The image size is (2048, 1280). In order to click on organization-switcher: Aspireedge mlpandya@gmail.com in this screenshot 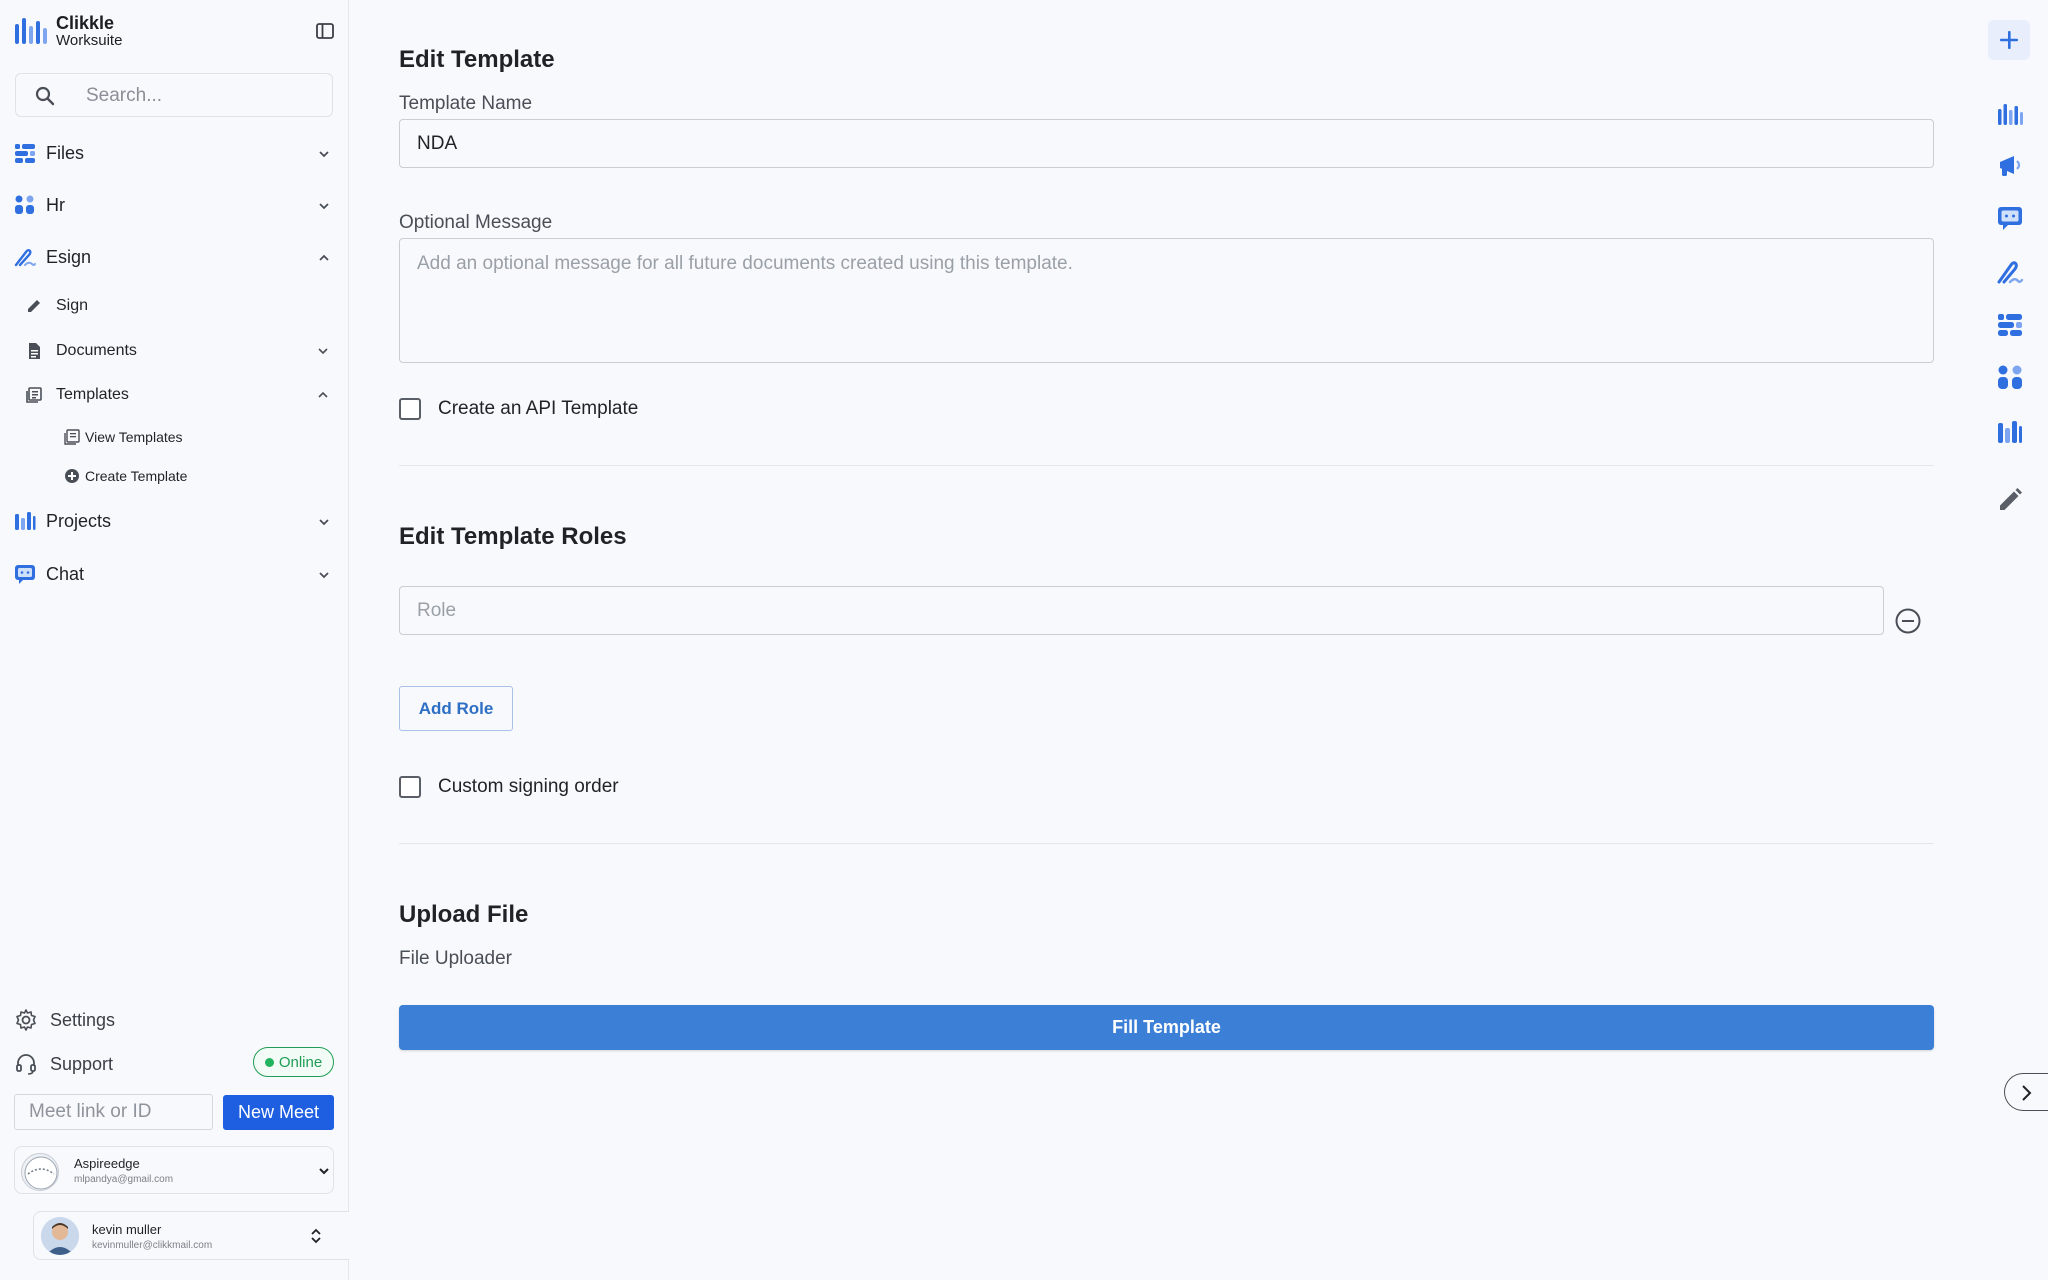, I will do `click(174, 1170)`.